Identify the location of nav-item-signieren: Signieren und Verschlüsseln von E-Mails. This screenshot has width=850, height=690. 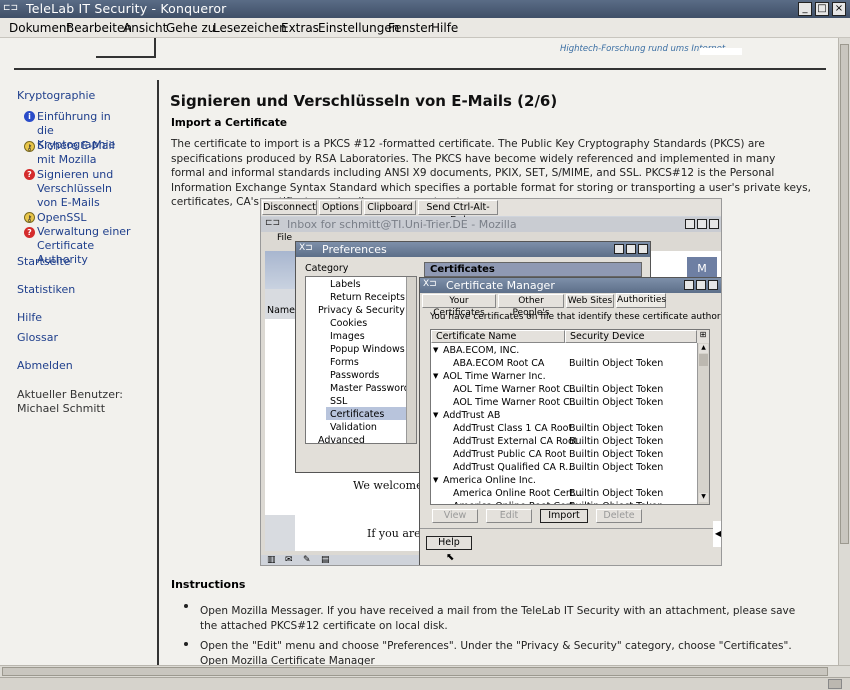
(84, 189).